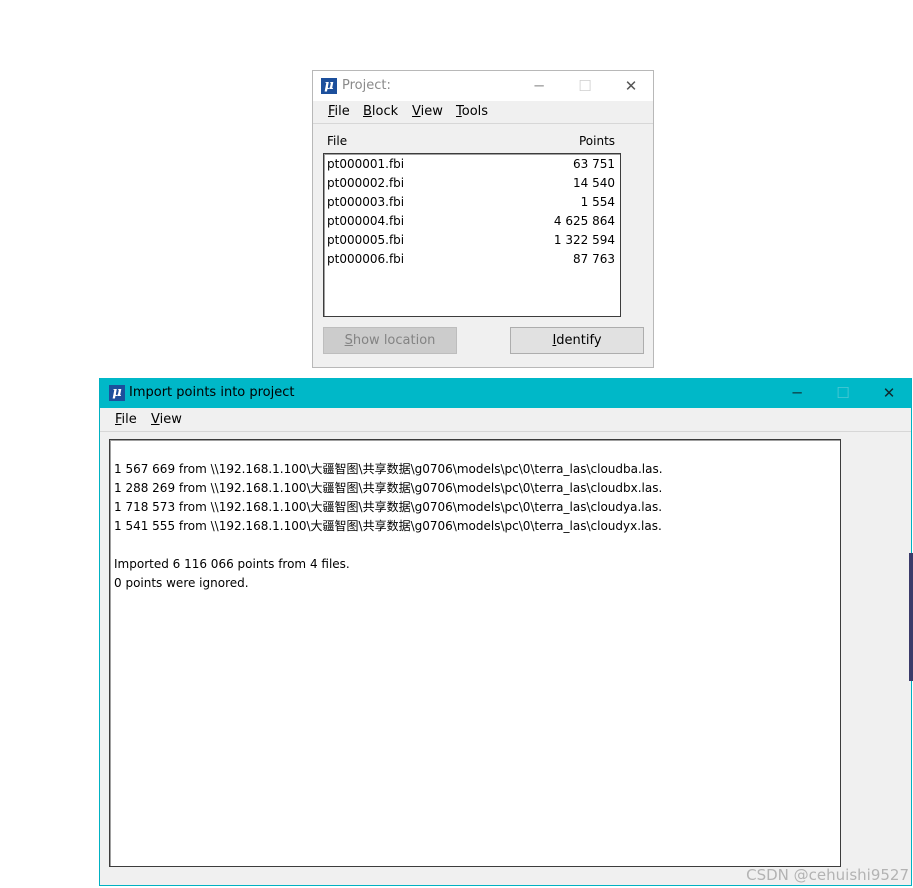 Image resolution: width=913 pixels, height=888 pixels. Describe the element at coordinates (366, 85) in the screenshot. I see `project-window-title: Project:` at that location.